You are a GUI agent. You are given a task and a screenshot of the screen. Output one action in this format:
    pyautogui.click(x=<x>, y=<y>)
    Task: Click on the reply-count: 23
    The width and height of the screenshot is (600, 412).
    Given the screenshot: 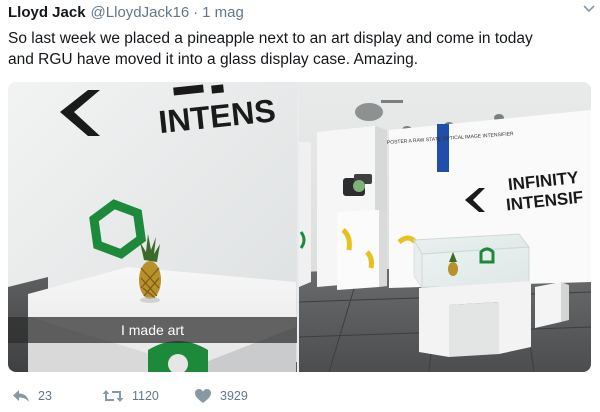 What is the action you would take?
    pyautogui.click(x=45, y=396)
    